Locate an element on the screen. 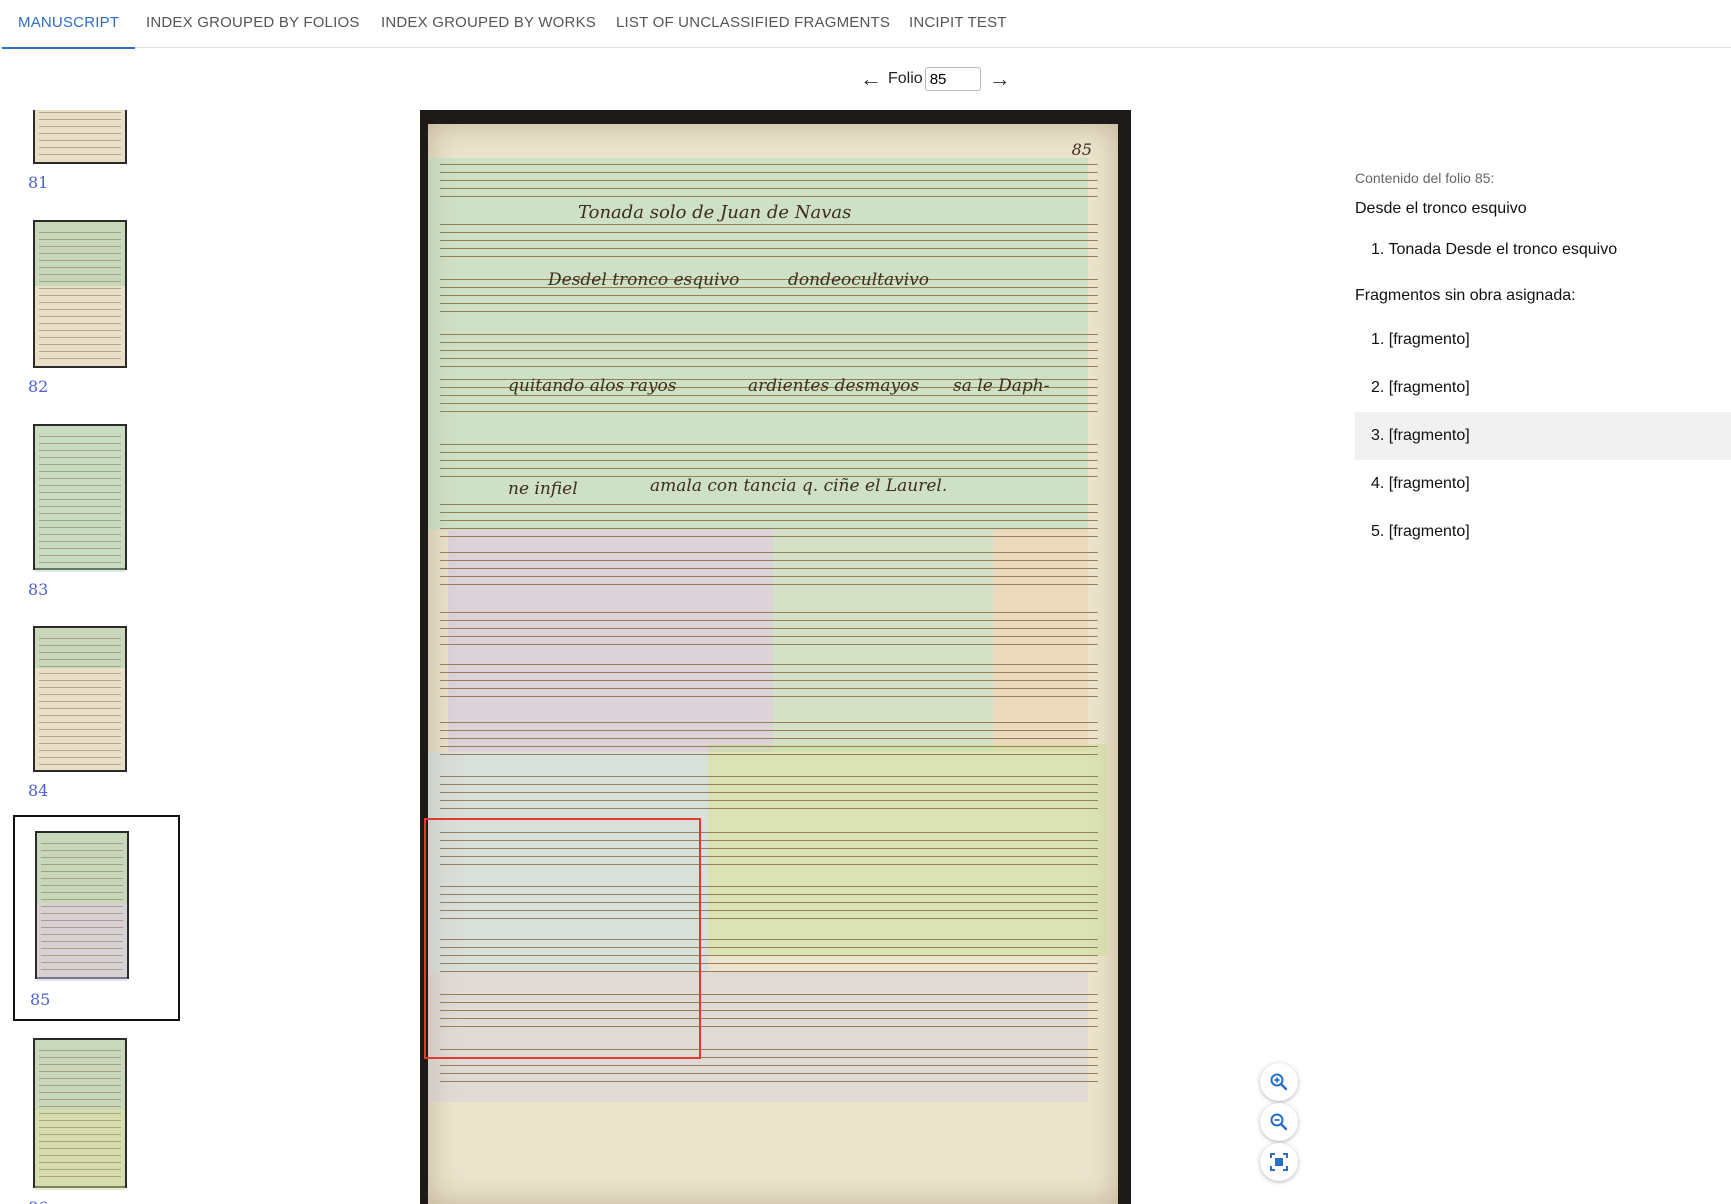 Image resolution: width=1731 pixels, height=1204 pixels. zoom-out-button is located at coordinates (1279, 1122).